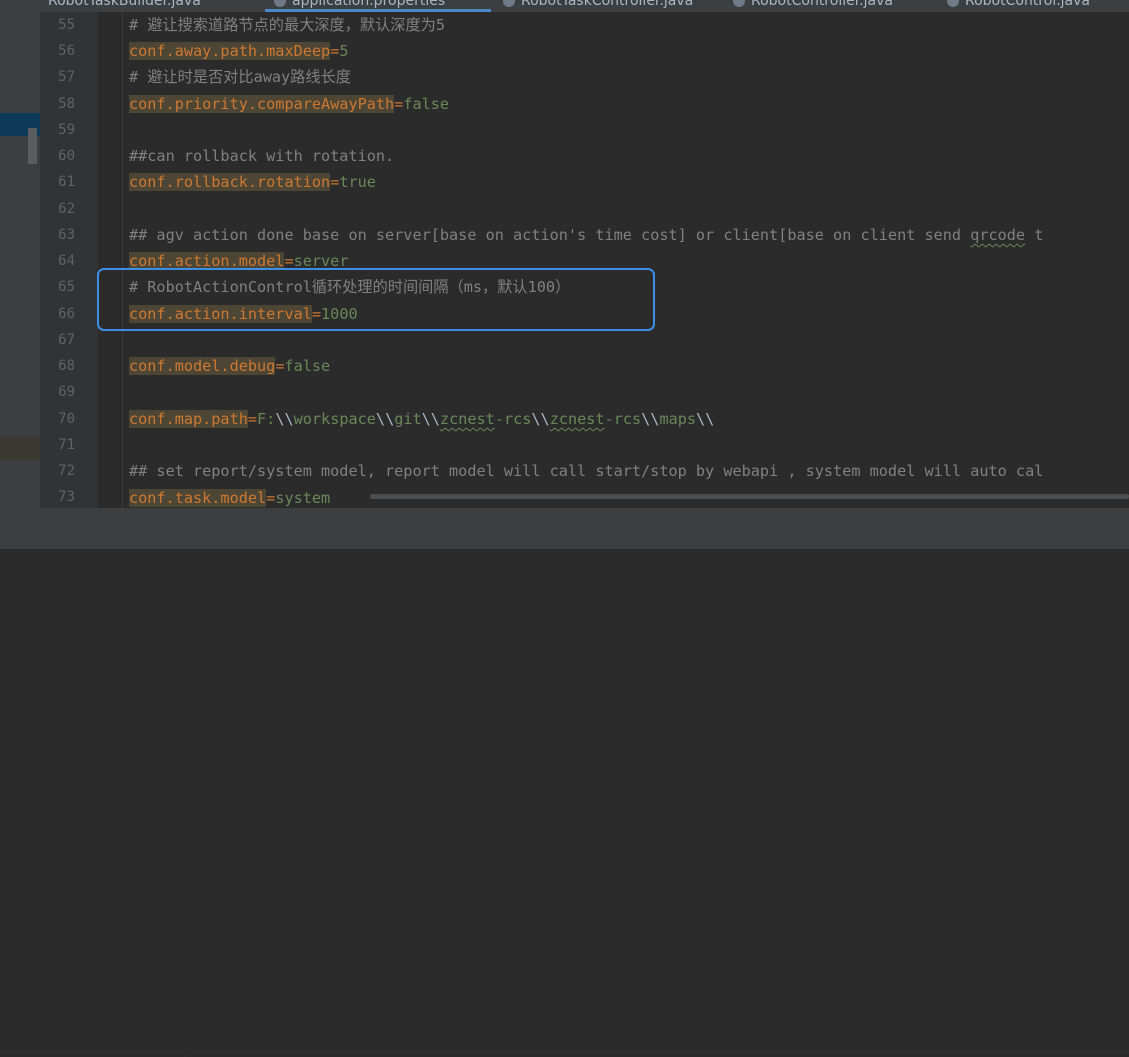  I want to click on line-number: 72, so click(66, 471).